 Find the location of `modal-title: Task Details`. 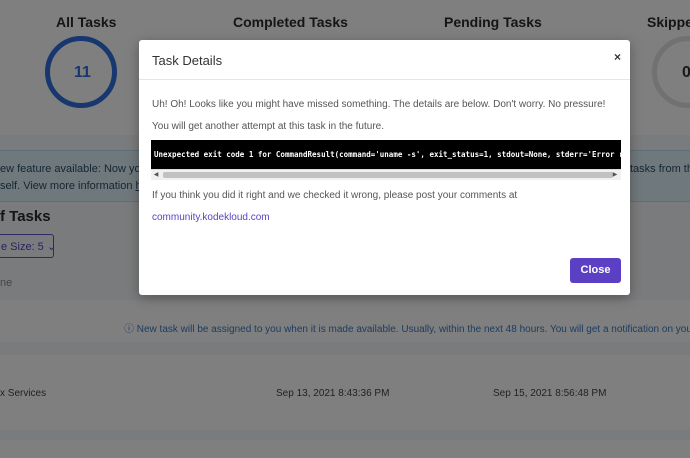

modal-title: Task Details is located at coordinates (187, 60).